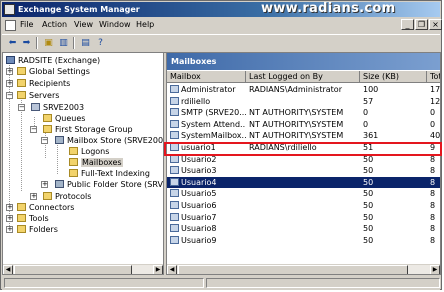 This screenshot has width=444, height=292. What do you see at coordinates (206, 77) in the screenshot?
I see `column-mailbox: Mailbox` at bounding box center [206, 77].